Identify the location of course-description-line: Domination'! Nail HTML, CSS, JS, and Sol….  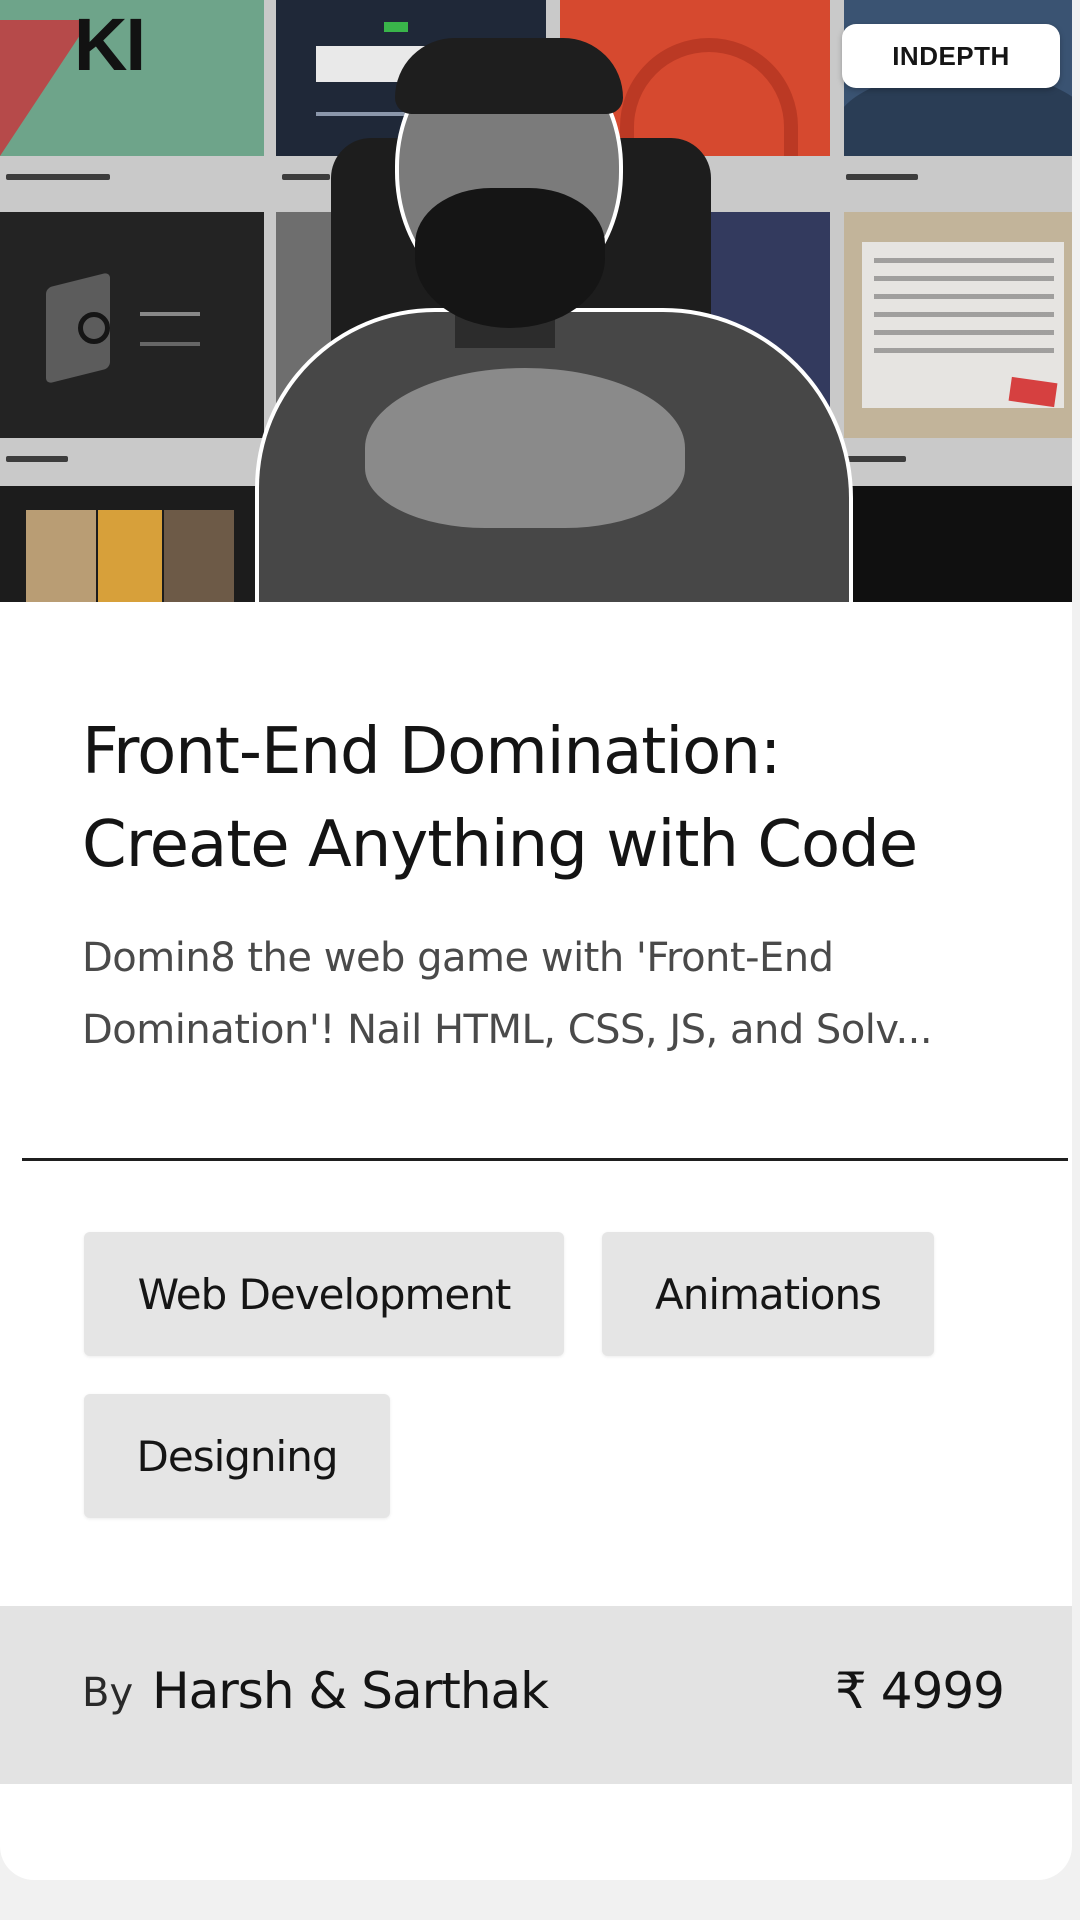
(507, 1030).